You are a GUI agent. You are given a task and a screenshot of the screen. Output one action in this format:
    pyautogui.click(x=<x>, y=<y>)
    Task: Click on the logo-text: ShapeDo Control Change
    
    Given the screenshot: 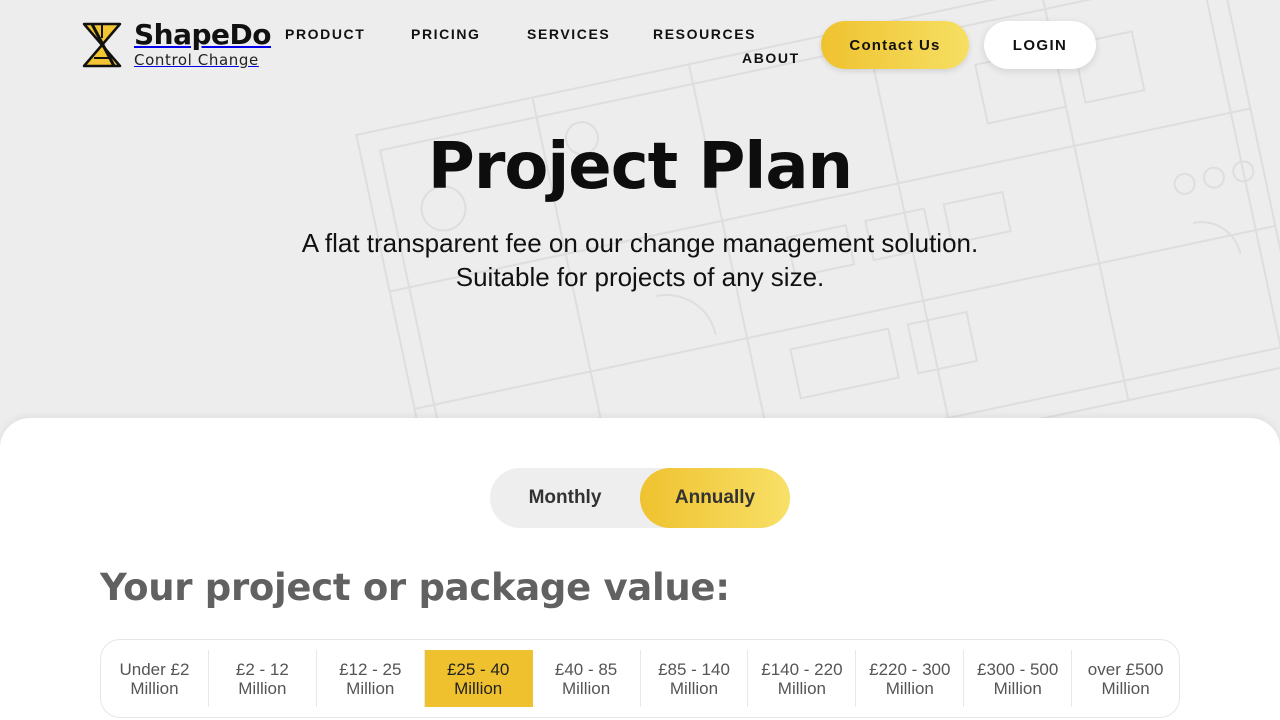 What is the action you would take?
    pyautogui.click(x=203, y=44)
    